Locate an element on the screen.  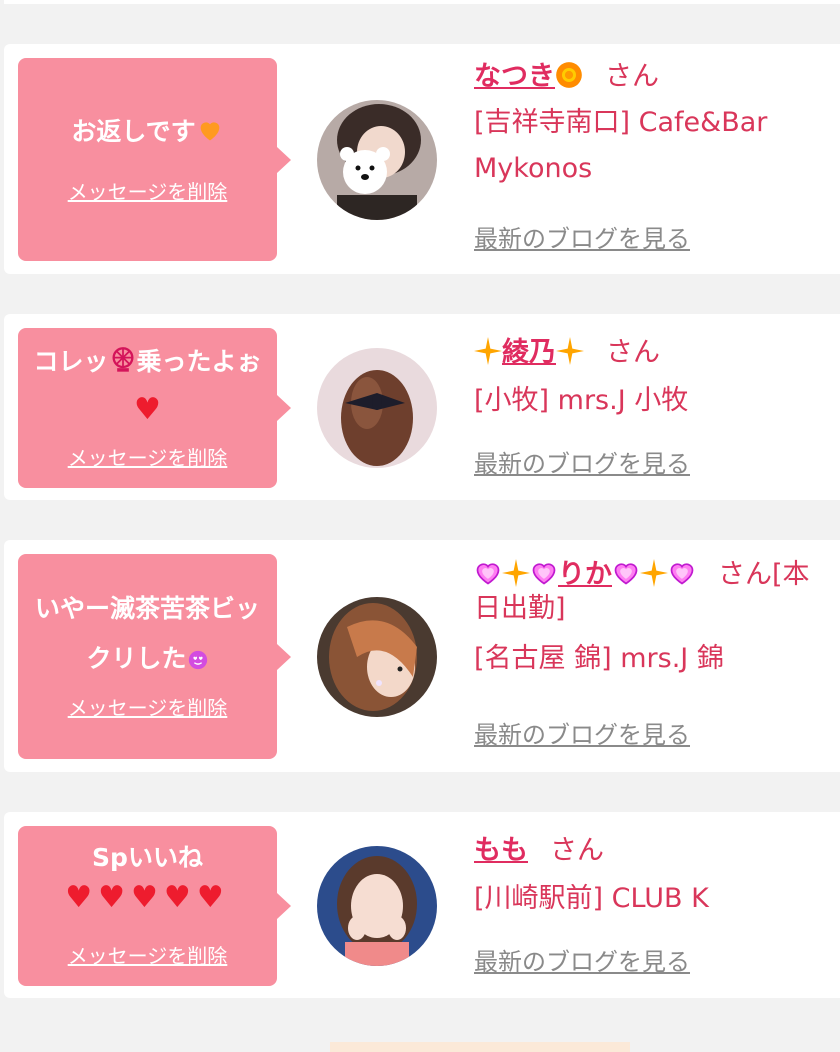
red-heart-icon: ♥ is located at coordinates (147, 409).